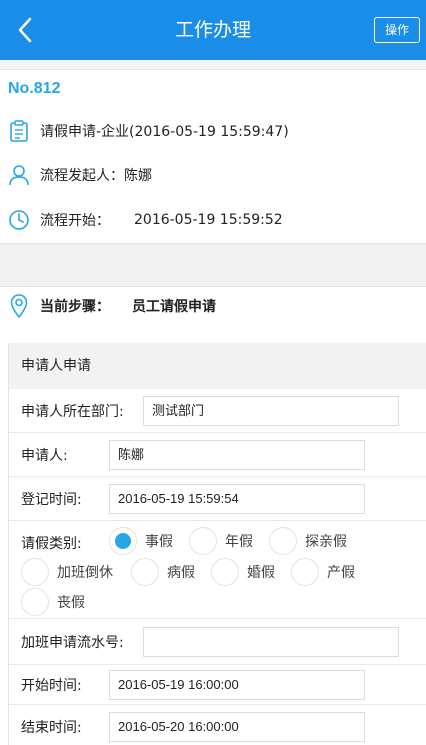  Describe the element at coordinates (164, 132) in the screenshot. I see `request-title: 请假申请-企业(2016-05-19 15:59:47)` at that location.